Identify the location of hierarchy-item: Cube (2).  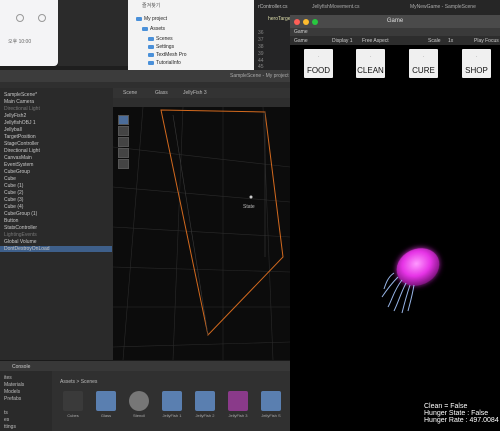
(13, 193).